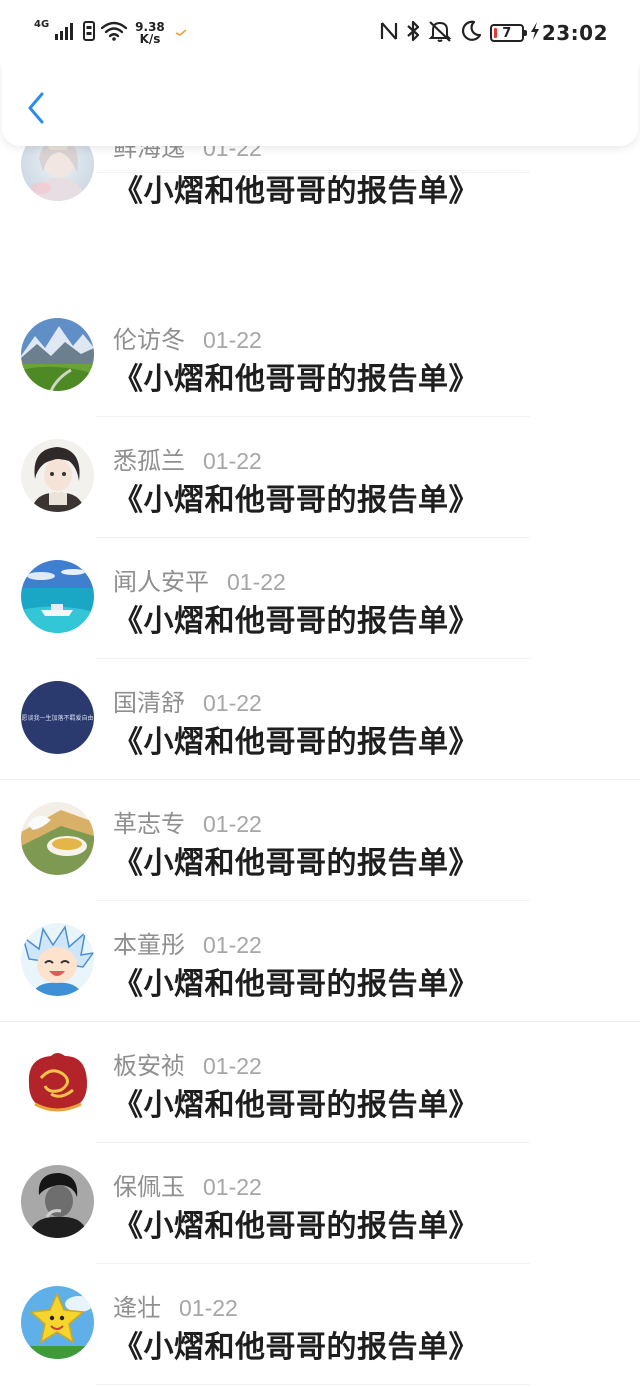 This screenshot has height=1387, width=640. Describe the element at coordinates (389, 33) in the screenshot. I see `nfc-icon` at that location.